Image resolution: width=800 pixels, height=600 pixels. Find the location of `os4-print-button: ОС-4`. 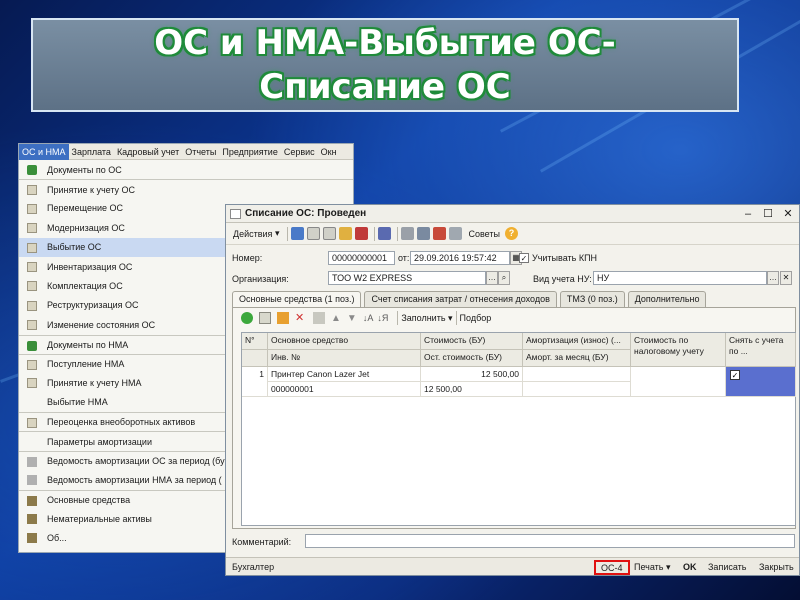

os4-print-button: ОС-4 is located at coordinates (612, 567).